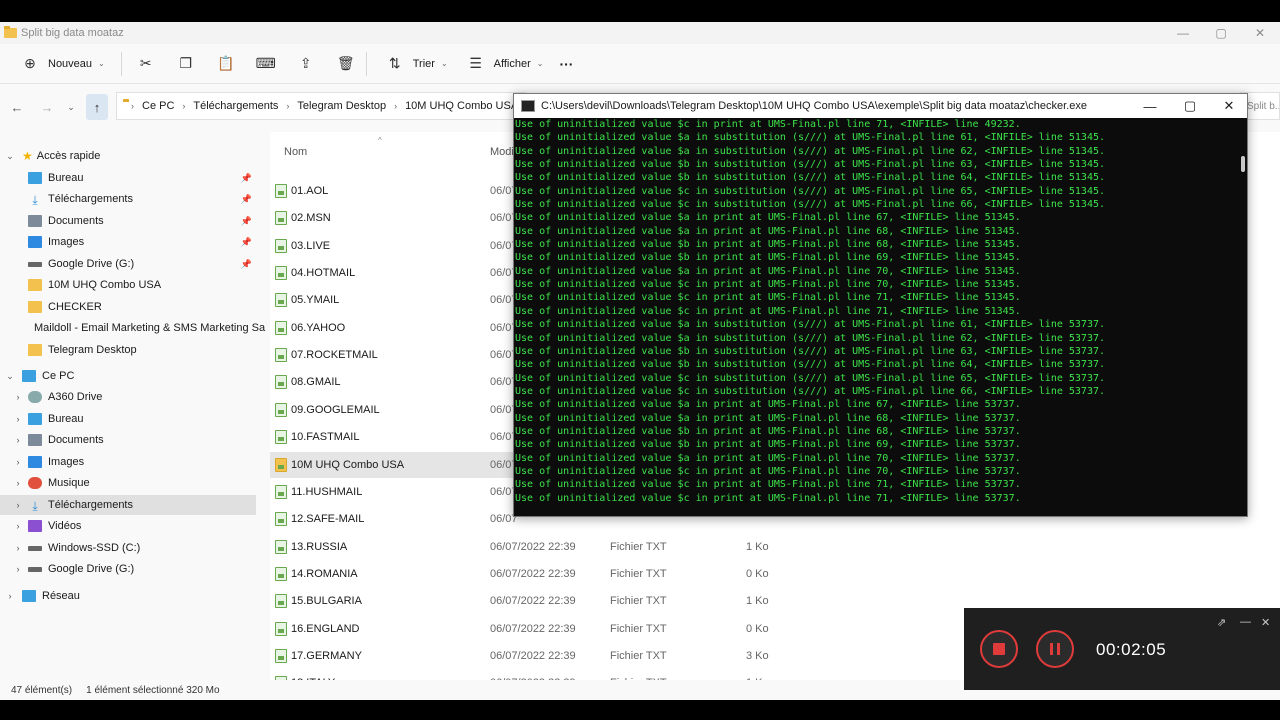  What do you see at coordinates (128, 548) in the screenshot?
I see `sidebar-item-windows-ssd: › Windows-SSD (C:)` at bounding box center [128, 548].